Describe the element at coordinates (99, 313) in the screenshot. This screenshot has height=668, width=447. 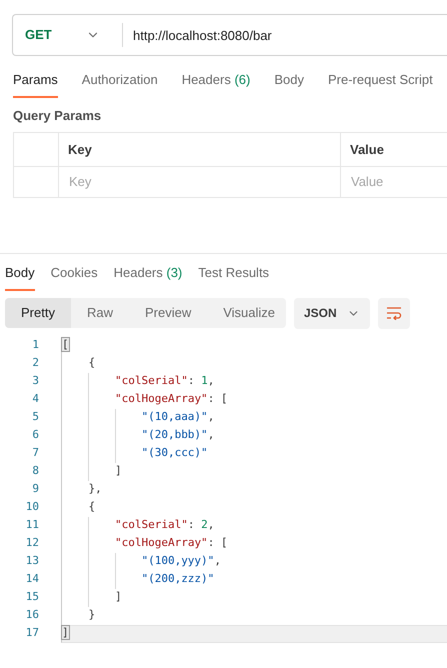
I see `view-mode-tab: Raw` at that location.